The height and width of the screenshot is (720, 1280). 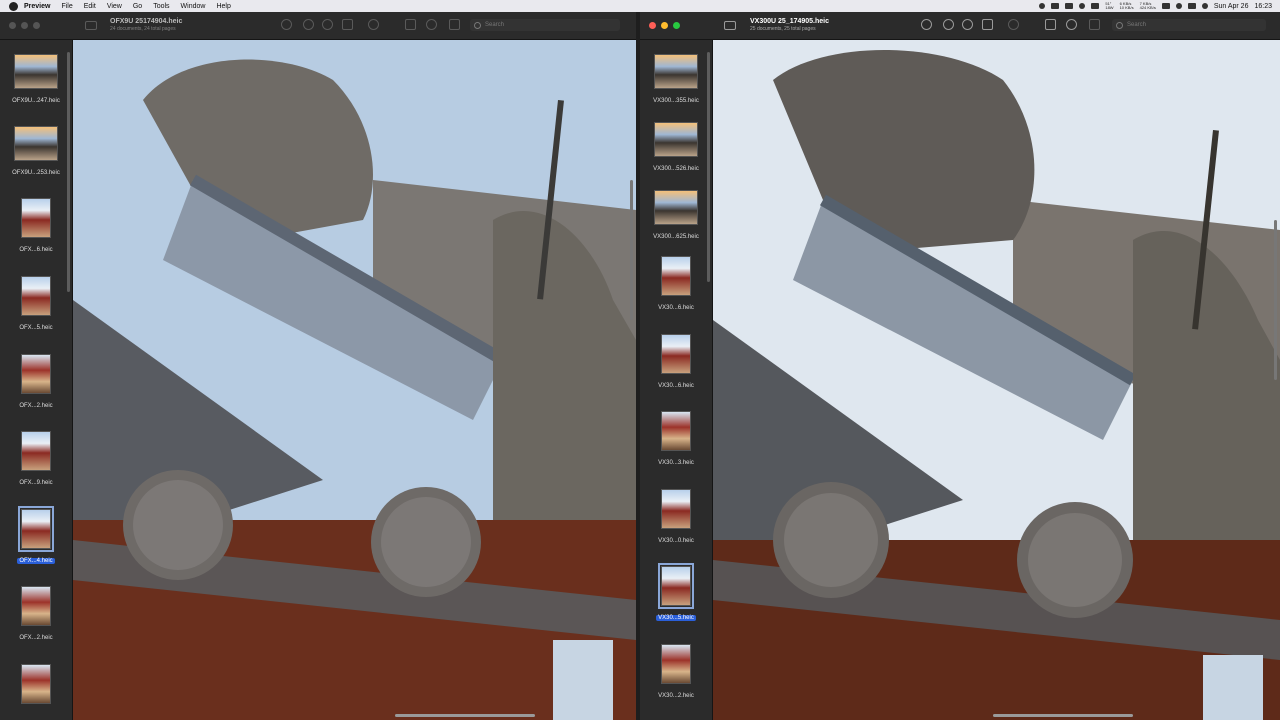 What do you see at coordinates (36, 328) in the screenshot?
I see `thumbnail-label: OFX...5.heic` at bounding box center [36, 328].